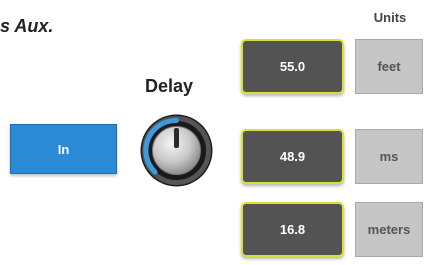 This screenshot has height=265, width=425. What do you see at coordinates (169, 86) in the screenshot?
I see `delay-label: Delay` at bounding box center [169, 86].